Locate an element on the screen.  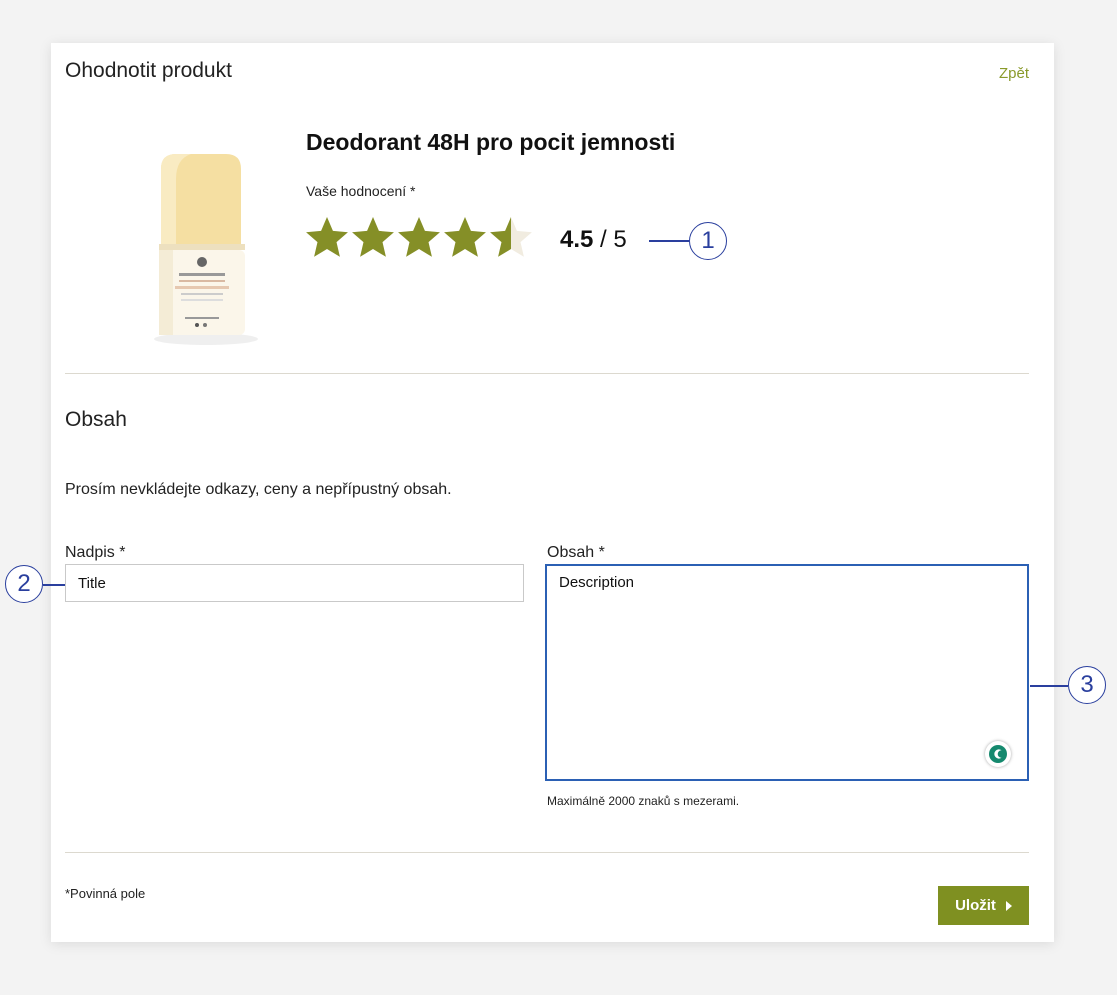
product-name: Deodorant 48H pro pocit jemnosti is located at coordinates (491, 142).